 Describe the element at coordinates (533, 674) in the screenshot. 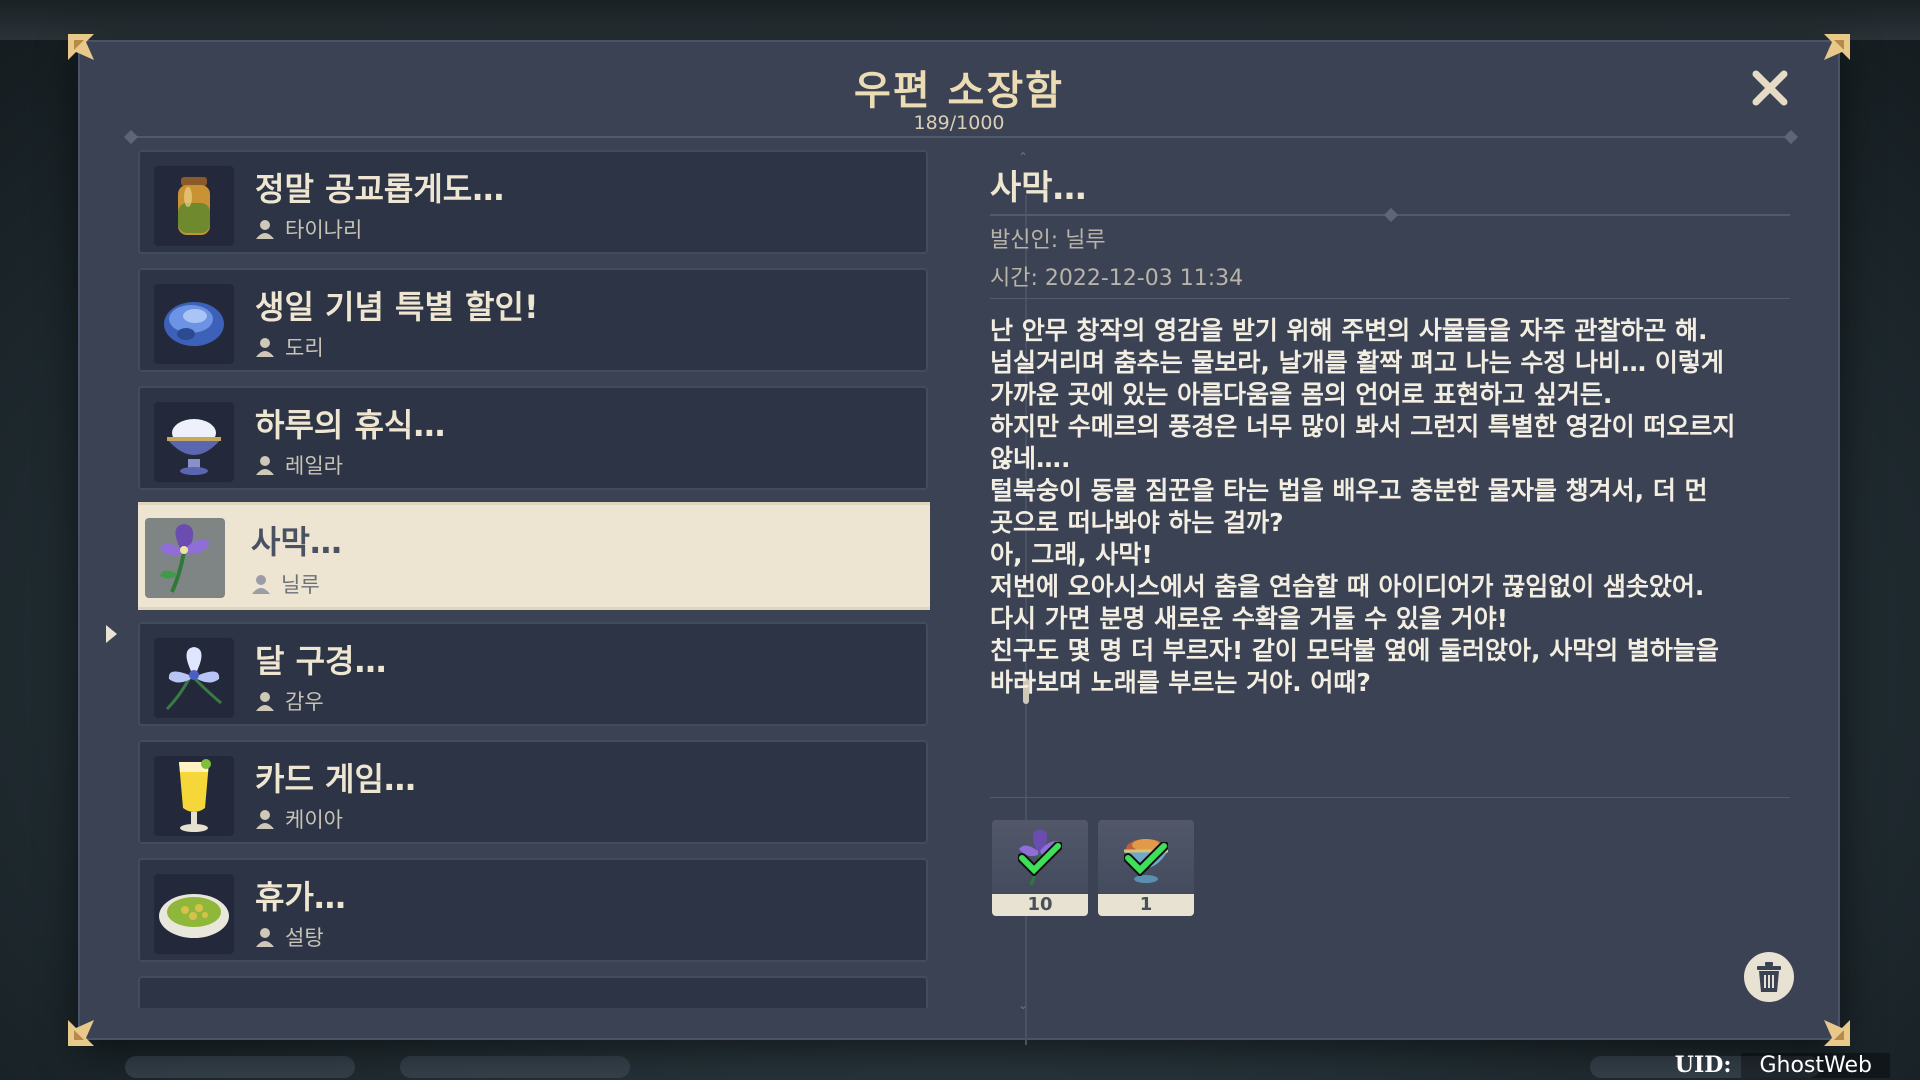

I see `mail-list-item: 달 구경… 감우` at that location.